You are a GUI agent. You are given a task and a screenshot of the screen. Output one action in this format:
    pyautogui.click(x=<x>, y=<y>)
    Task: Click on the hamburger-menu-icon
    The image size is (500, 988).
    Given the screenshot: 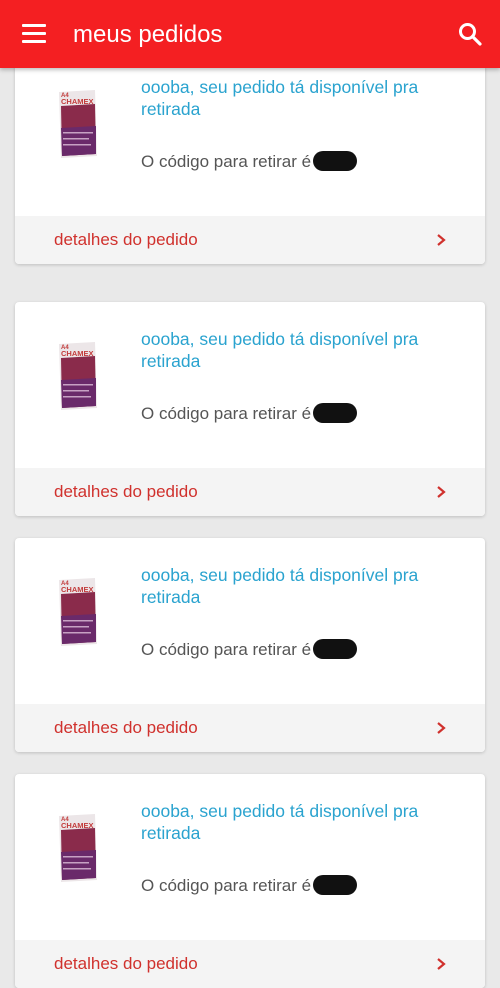 What is the action you would take?
    pyautogui.click(x=34, y=34)
    